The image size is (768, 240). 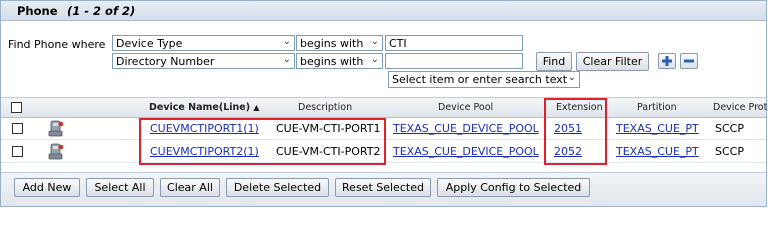 I want to click on column-device-pool: Device Pool, so click(x=465, y=107).